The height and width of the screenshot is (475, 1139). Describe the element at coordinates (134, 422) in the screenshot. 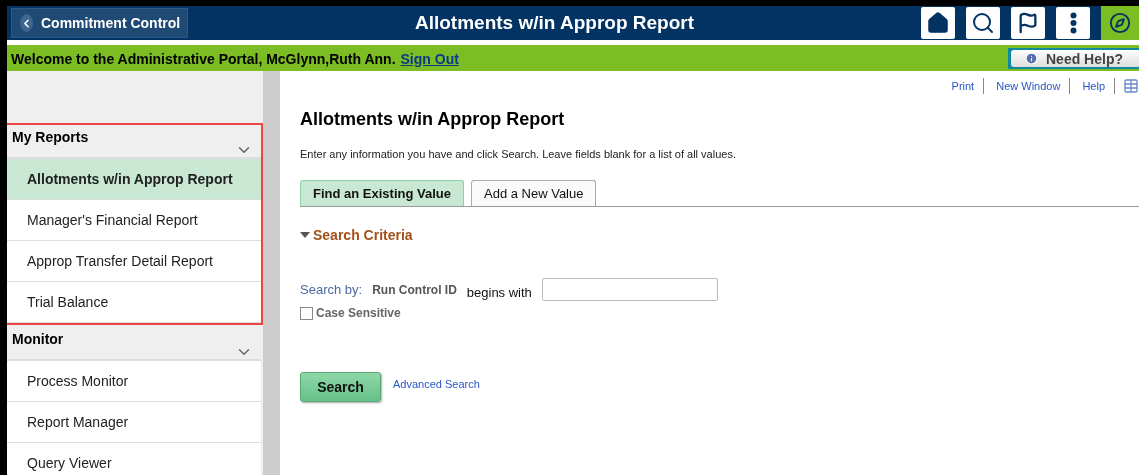

I see `sidebar-item: Report Manager` at that location.